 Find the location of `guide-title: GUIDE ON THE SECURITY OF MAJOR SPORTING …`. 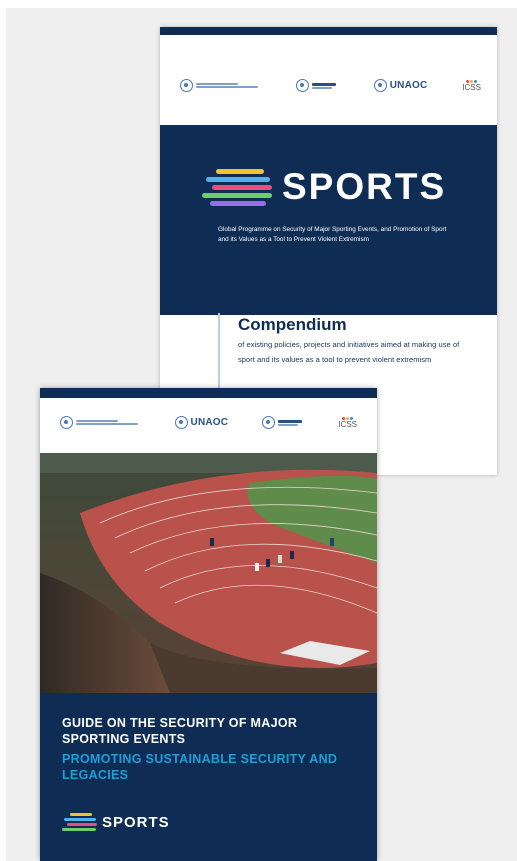

guide-title: GUIDE ON THE SECURITY OF MAJOR SPORTING … is located at coordinates (180, 731).